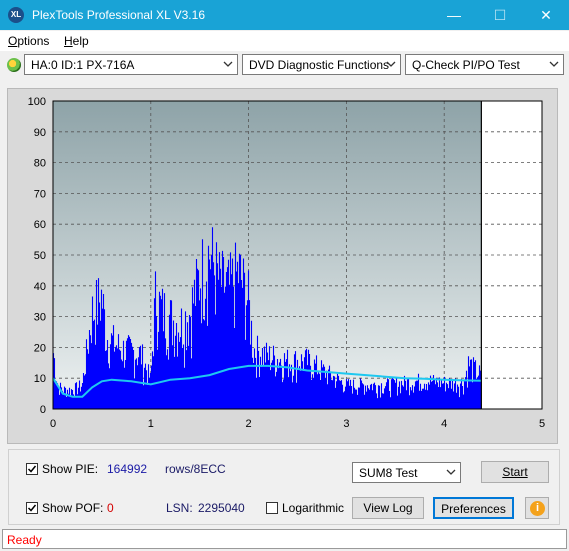 The height and width of the screenshot is (551, 569). What do you see at coordinates (73, 508) in the screenshot?
I see `show-pof-label: Show POF:` at bounding box center [73, 508].